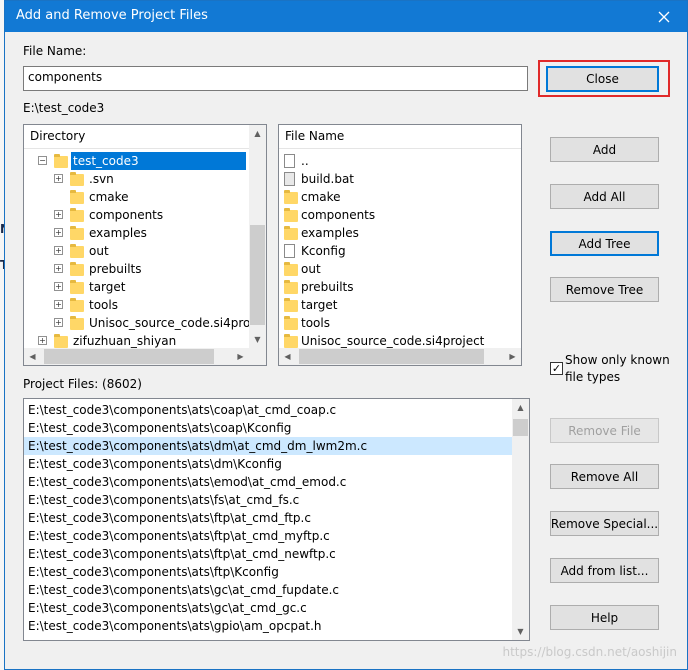 Image resolution: width=688 pixels, height=670 pixels. Describe the element at coordinates (604, 430) in the screenshot. I see `remove-file-button: Remove File` at that location.